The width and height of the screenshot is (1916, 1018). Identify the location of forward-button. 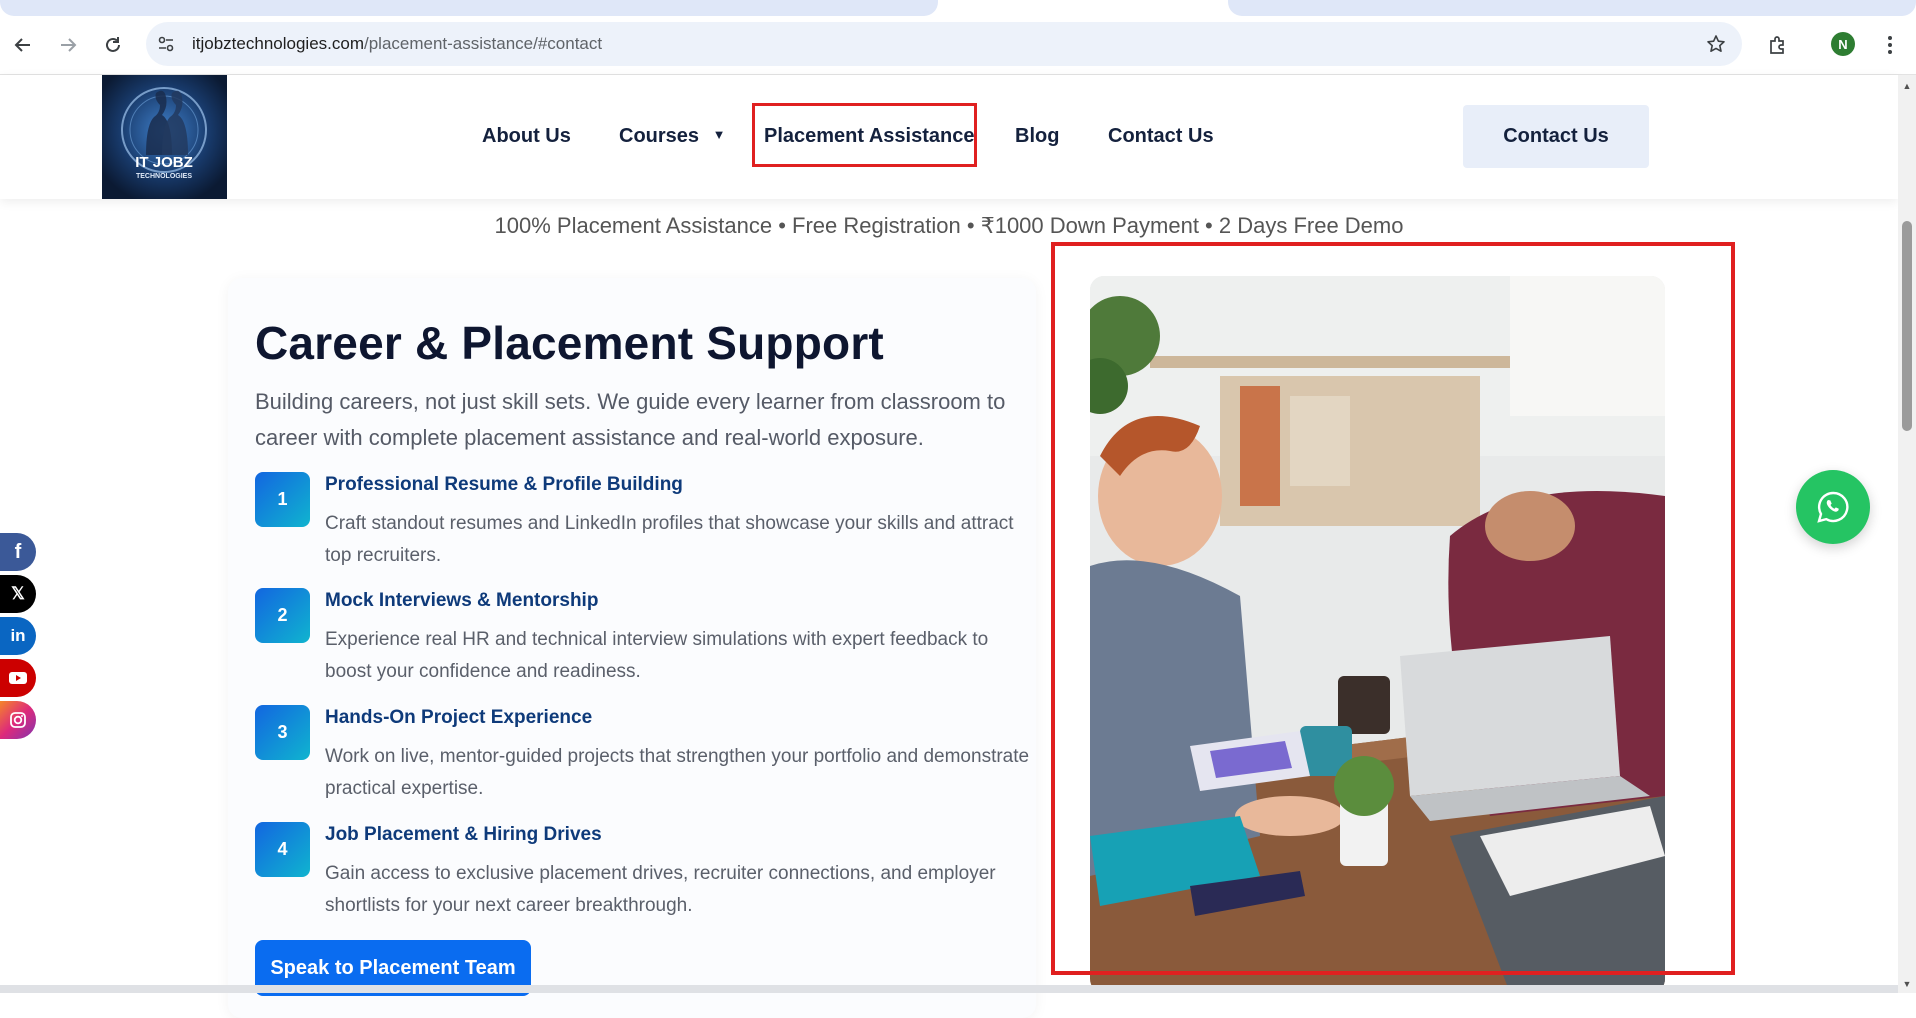
(68, 45).